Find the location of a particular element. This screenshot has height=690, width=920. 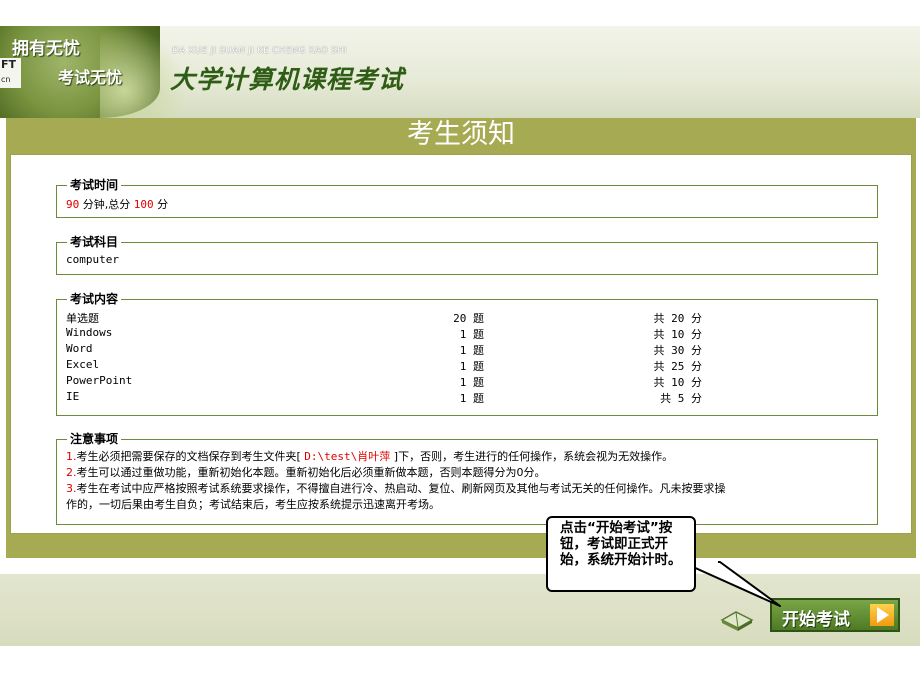

exam-time-section: 考试时间 90 分钟,总分 100 分 is located at coordinates (467, 198).